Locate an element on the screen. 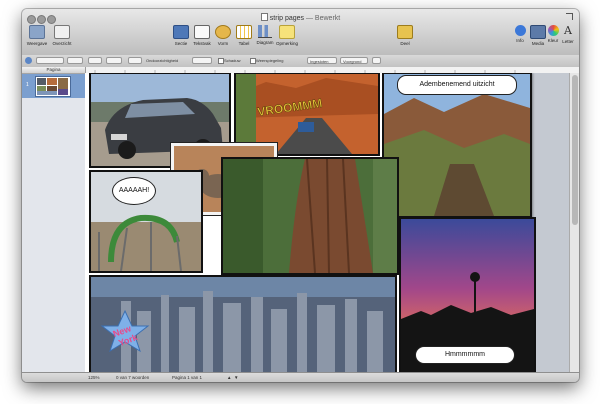 This screenshot has width=600, height=404. speech-bubble-scream-text: AAAAAH! is located at coordinates (134, 190).